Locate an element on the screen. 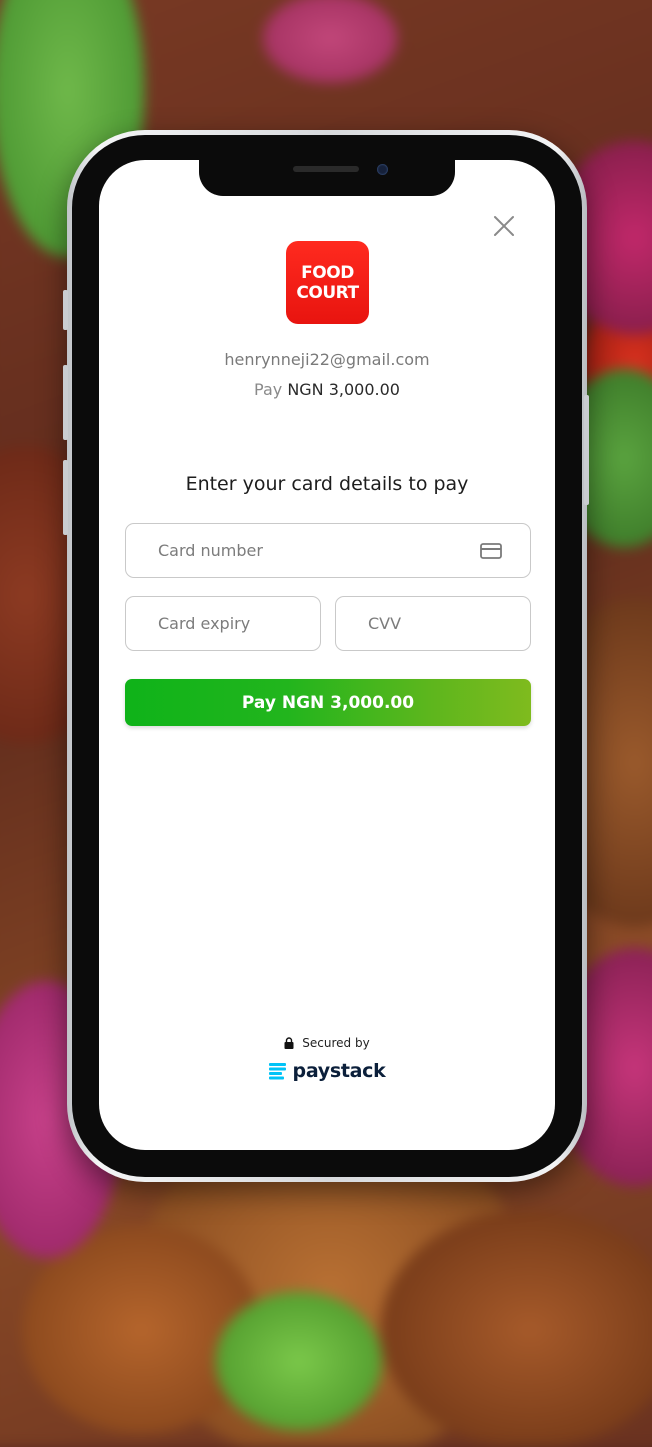 This screenshot has width=652, height=1447. phone-volume-down-button is located at coordinates (65, 497).